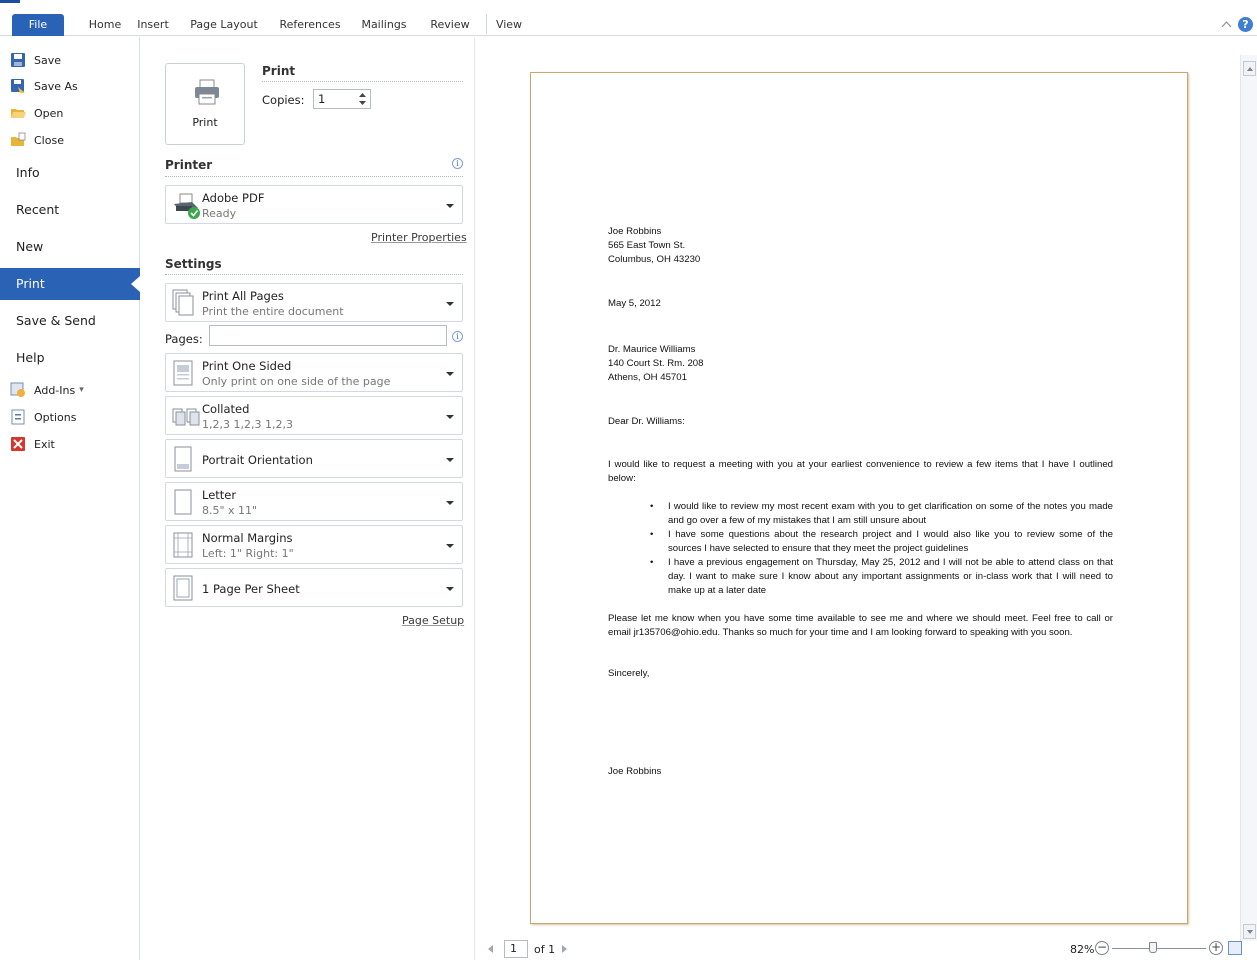 This screenshot has height=960, width=1257. I want to click on tab-mailings: Mailings, so click(384, 25).